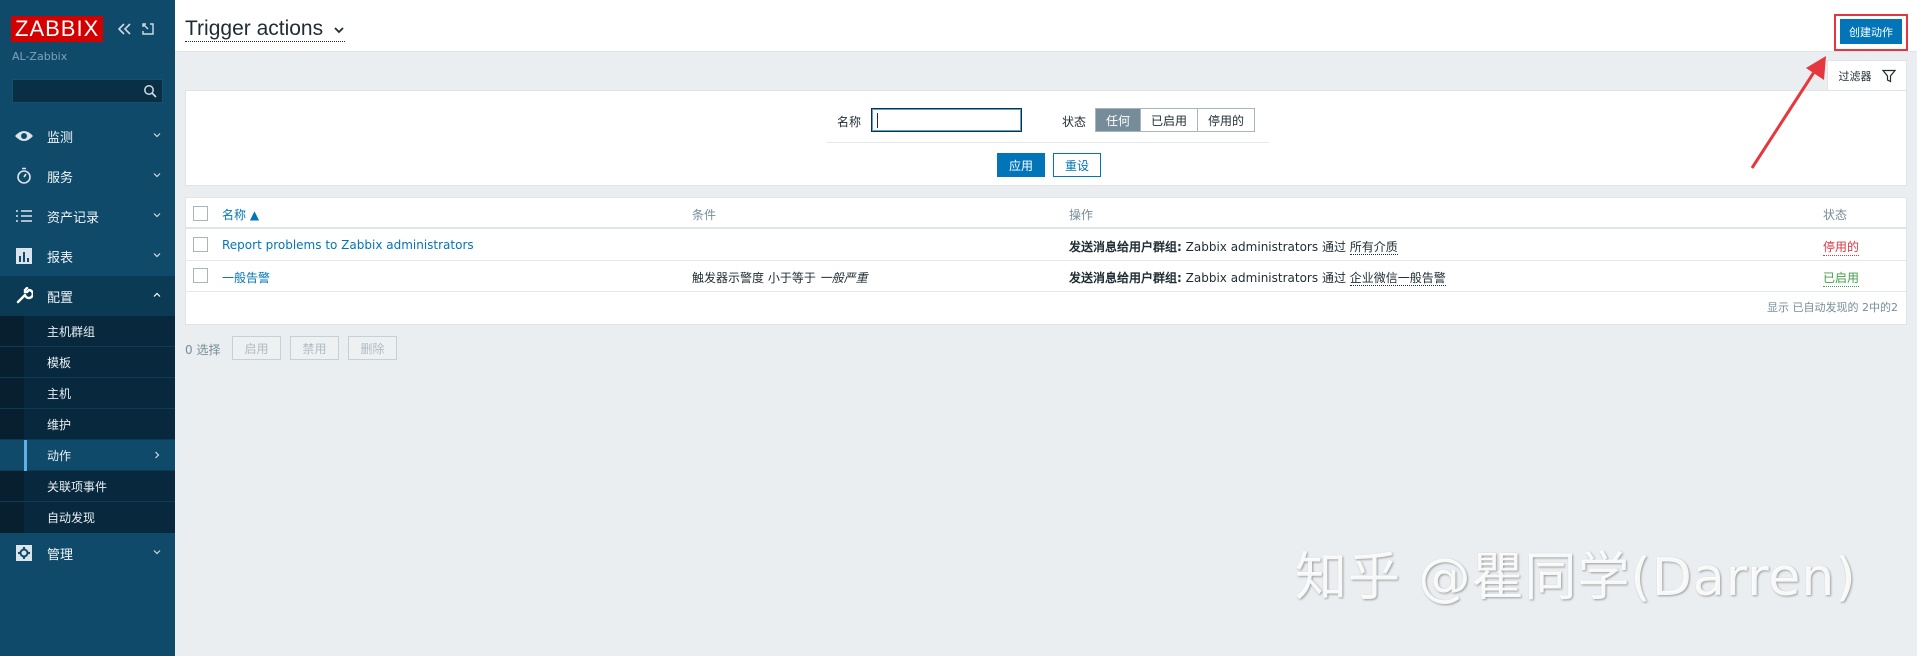 The width and height of the screenshot is (1917, 656). What do you see at coordinates (87, 455) in the screenshot?
I see `submenu-item-actions: 动作` at bounding box center [87, 455].